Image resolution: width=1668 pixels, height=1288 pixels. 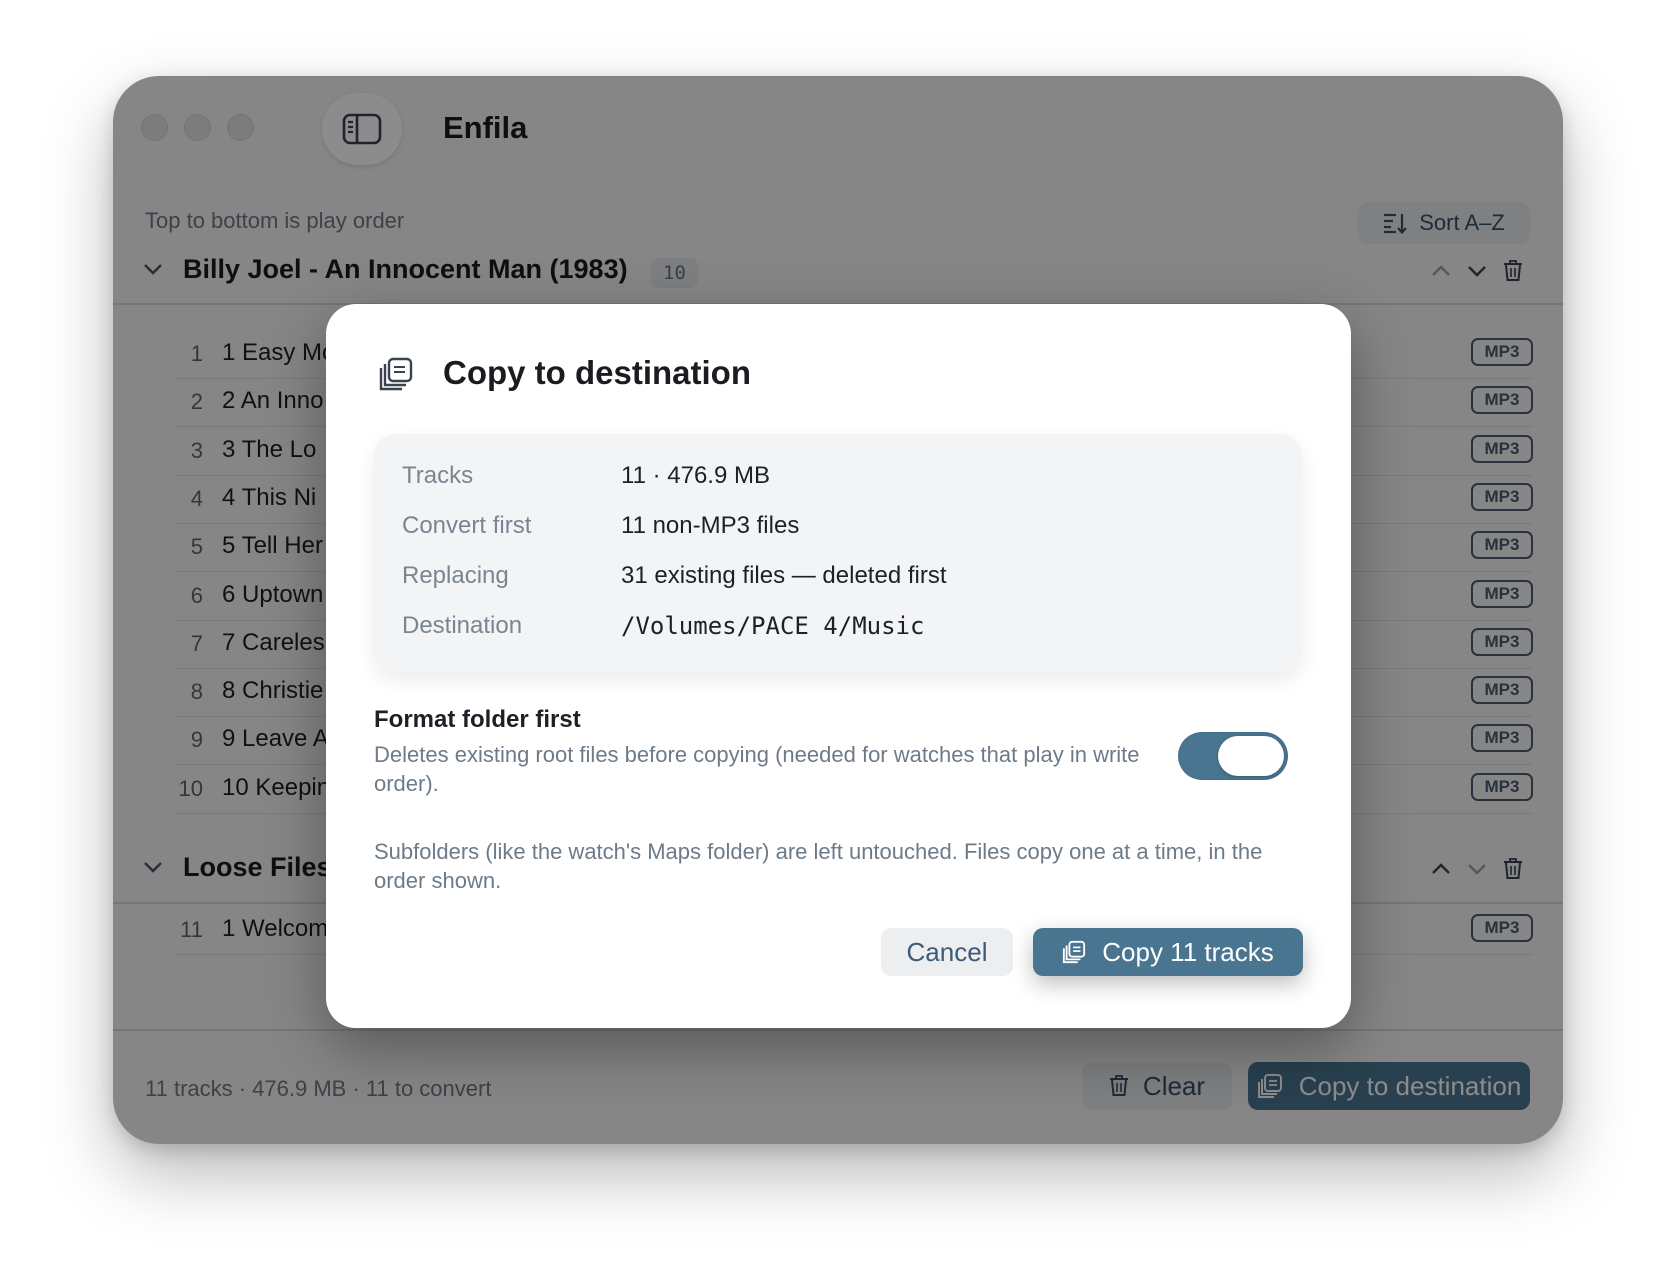 I want to click on format-folder-toggle, so click(x=1233, y=756).